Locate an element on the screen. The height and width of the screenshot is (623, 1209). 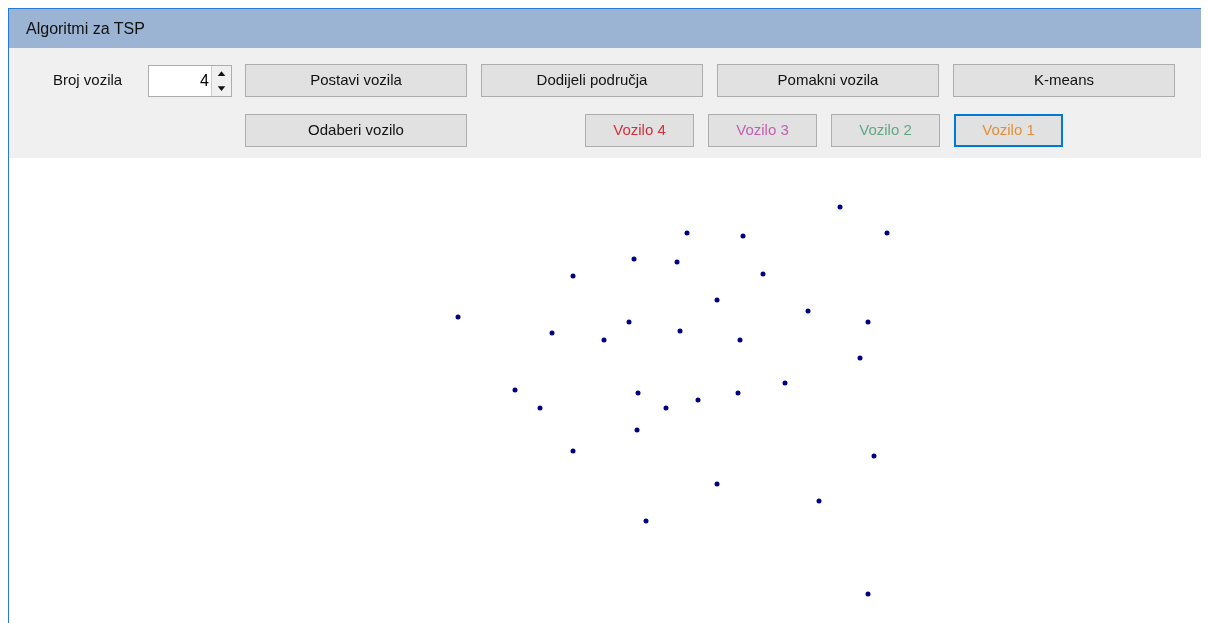
action-button: Dodijeli područja is located at coordinates (592, 80).